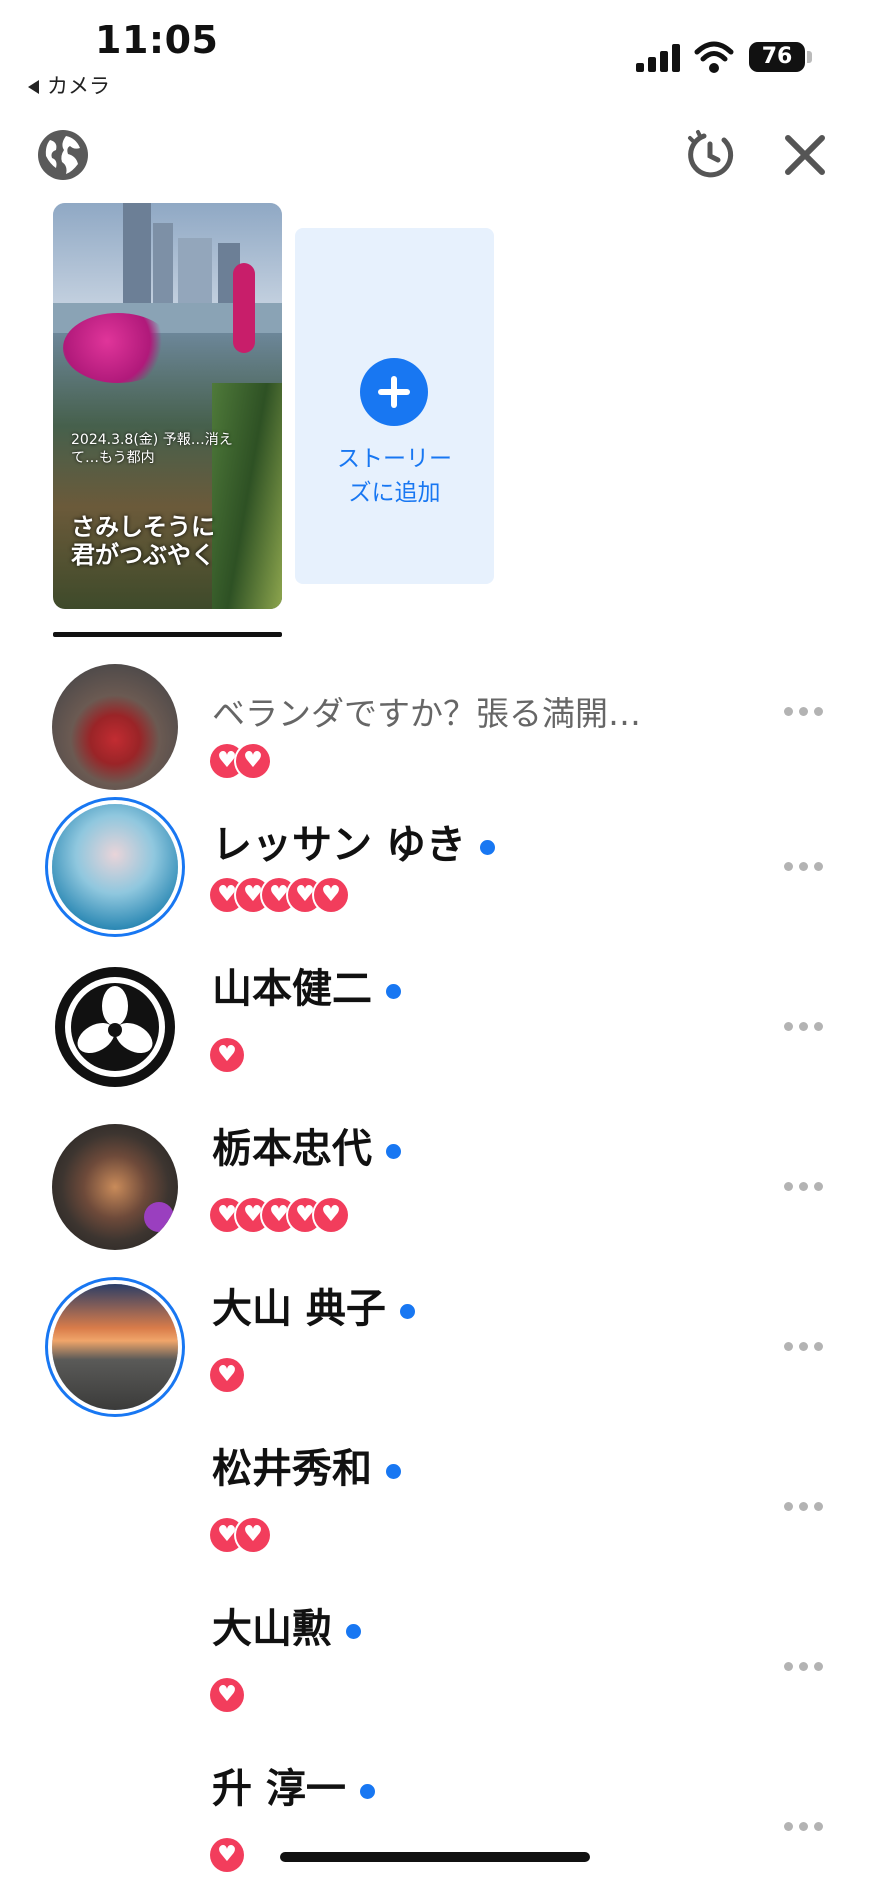 The height and width of the screenshot is (1882, 870). What do you see at coordinates (118, 348) in the screenshot?
I see `story-flowers` at bounding box center [118, 348].